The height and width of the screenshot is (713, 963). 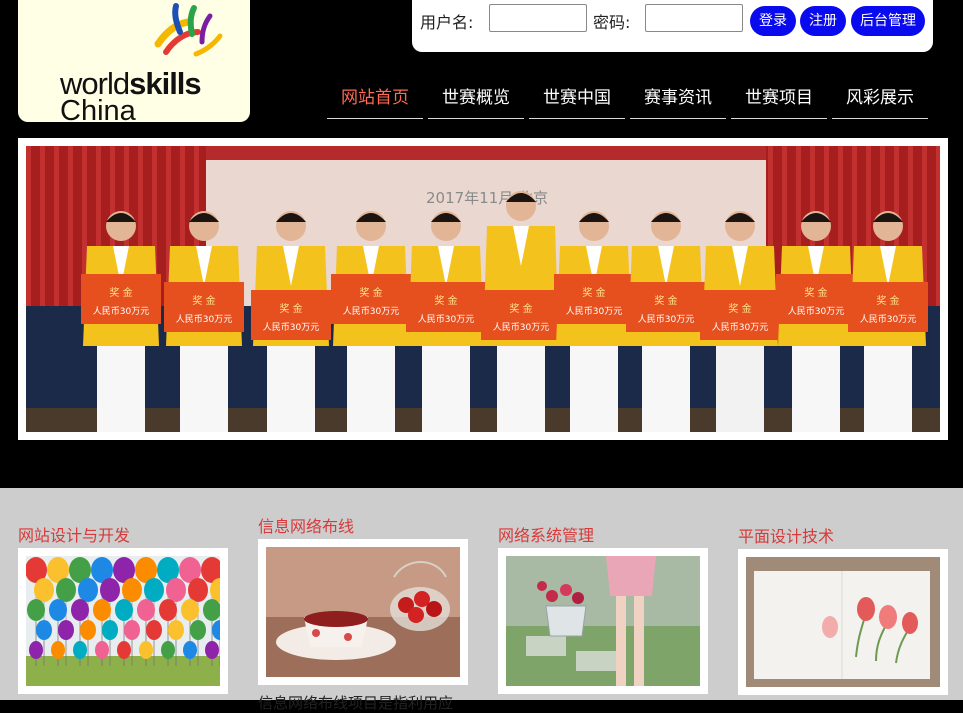 I want to click on password-label: 密码:, so click(x=612, y=22).